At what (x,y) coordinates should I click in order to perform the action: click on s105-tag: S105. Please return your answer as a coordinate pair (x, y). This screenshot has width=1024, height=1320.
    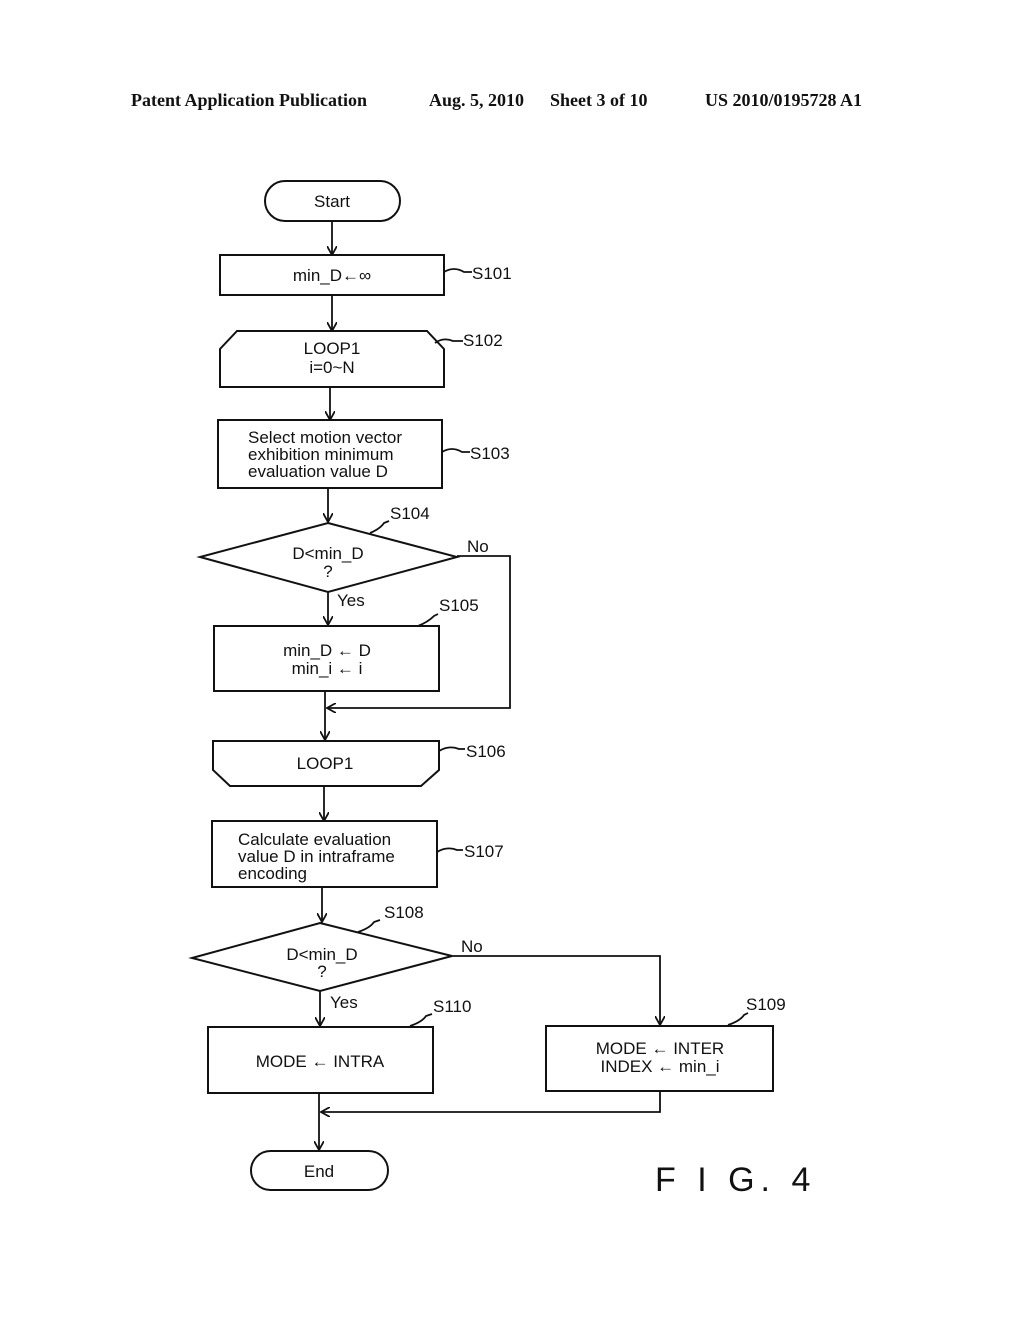
    Looking at the image, I should click on (459, 605).